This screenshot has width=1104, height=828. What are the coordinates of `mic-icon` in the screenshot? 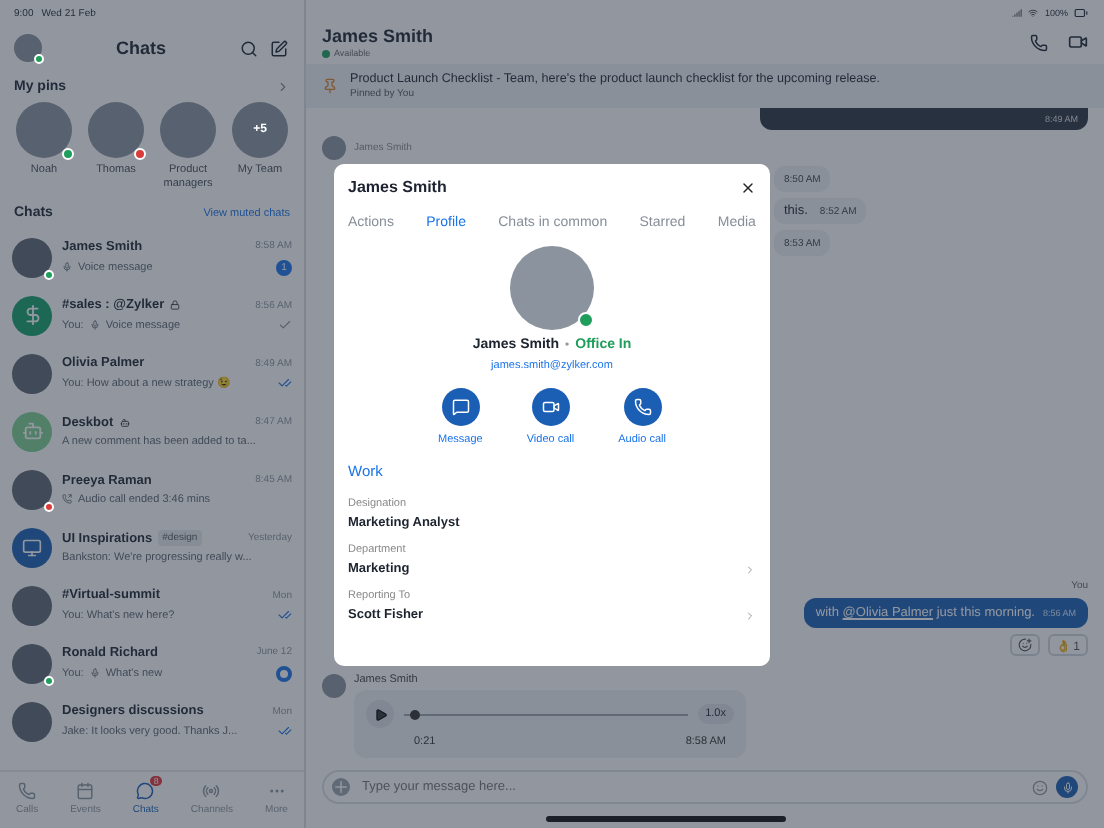 It's located at (1067, 787).